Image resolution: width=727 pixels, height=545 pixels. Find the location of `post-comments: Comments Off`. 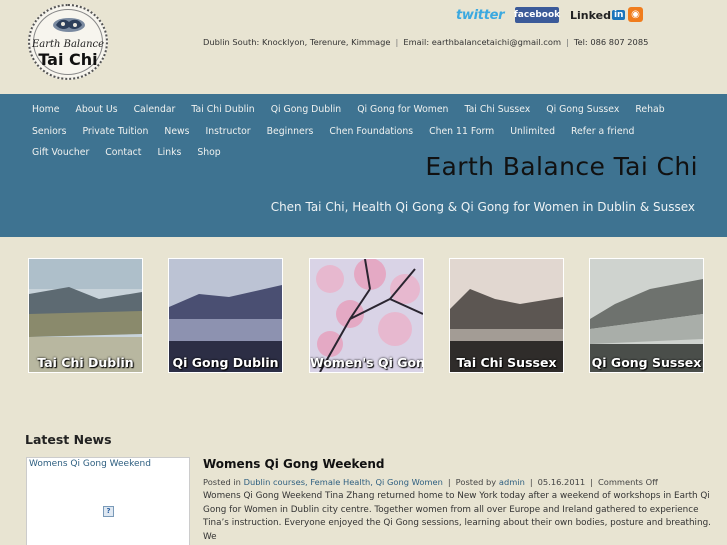

post-comments: Comments Off is located at coordinates (627, 482).